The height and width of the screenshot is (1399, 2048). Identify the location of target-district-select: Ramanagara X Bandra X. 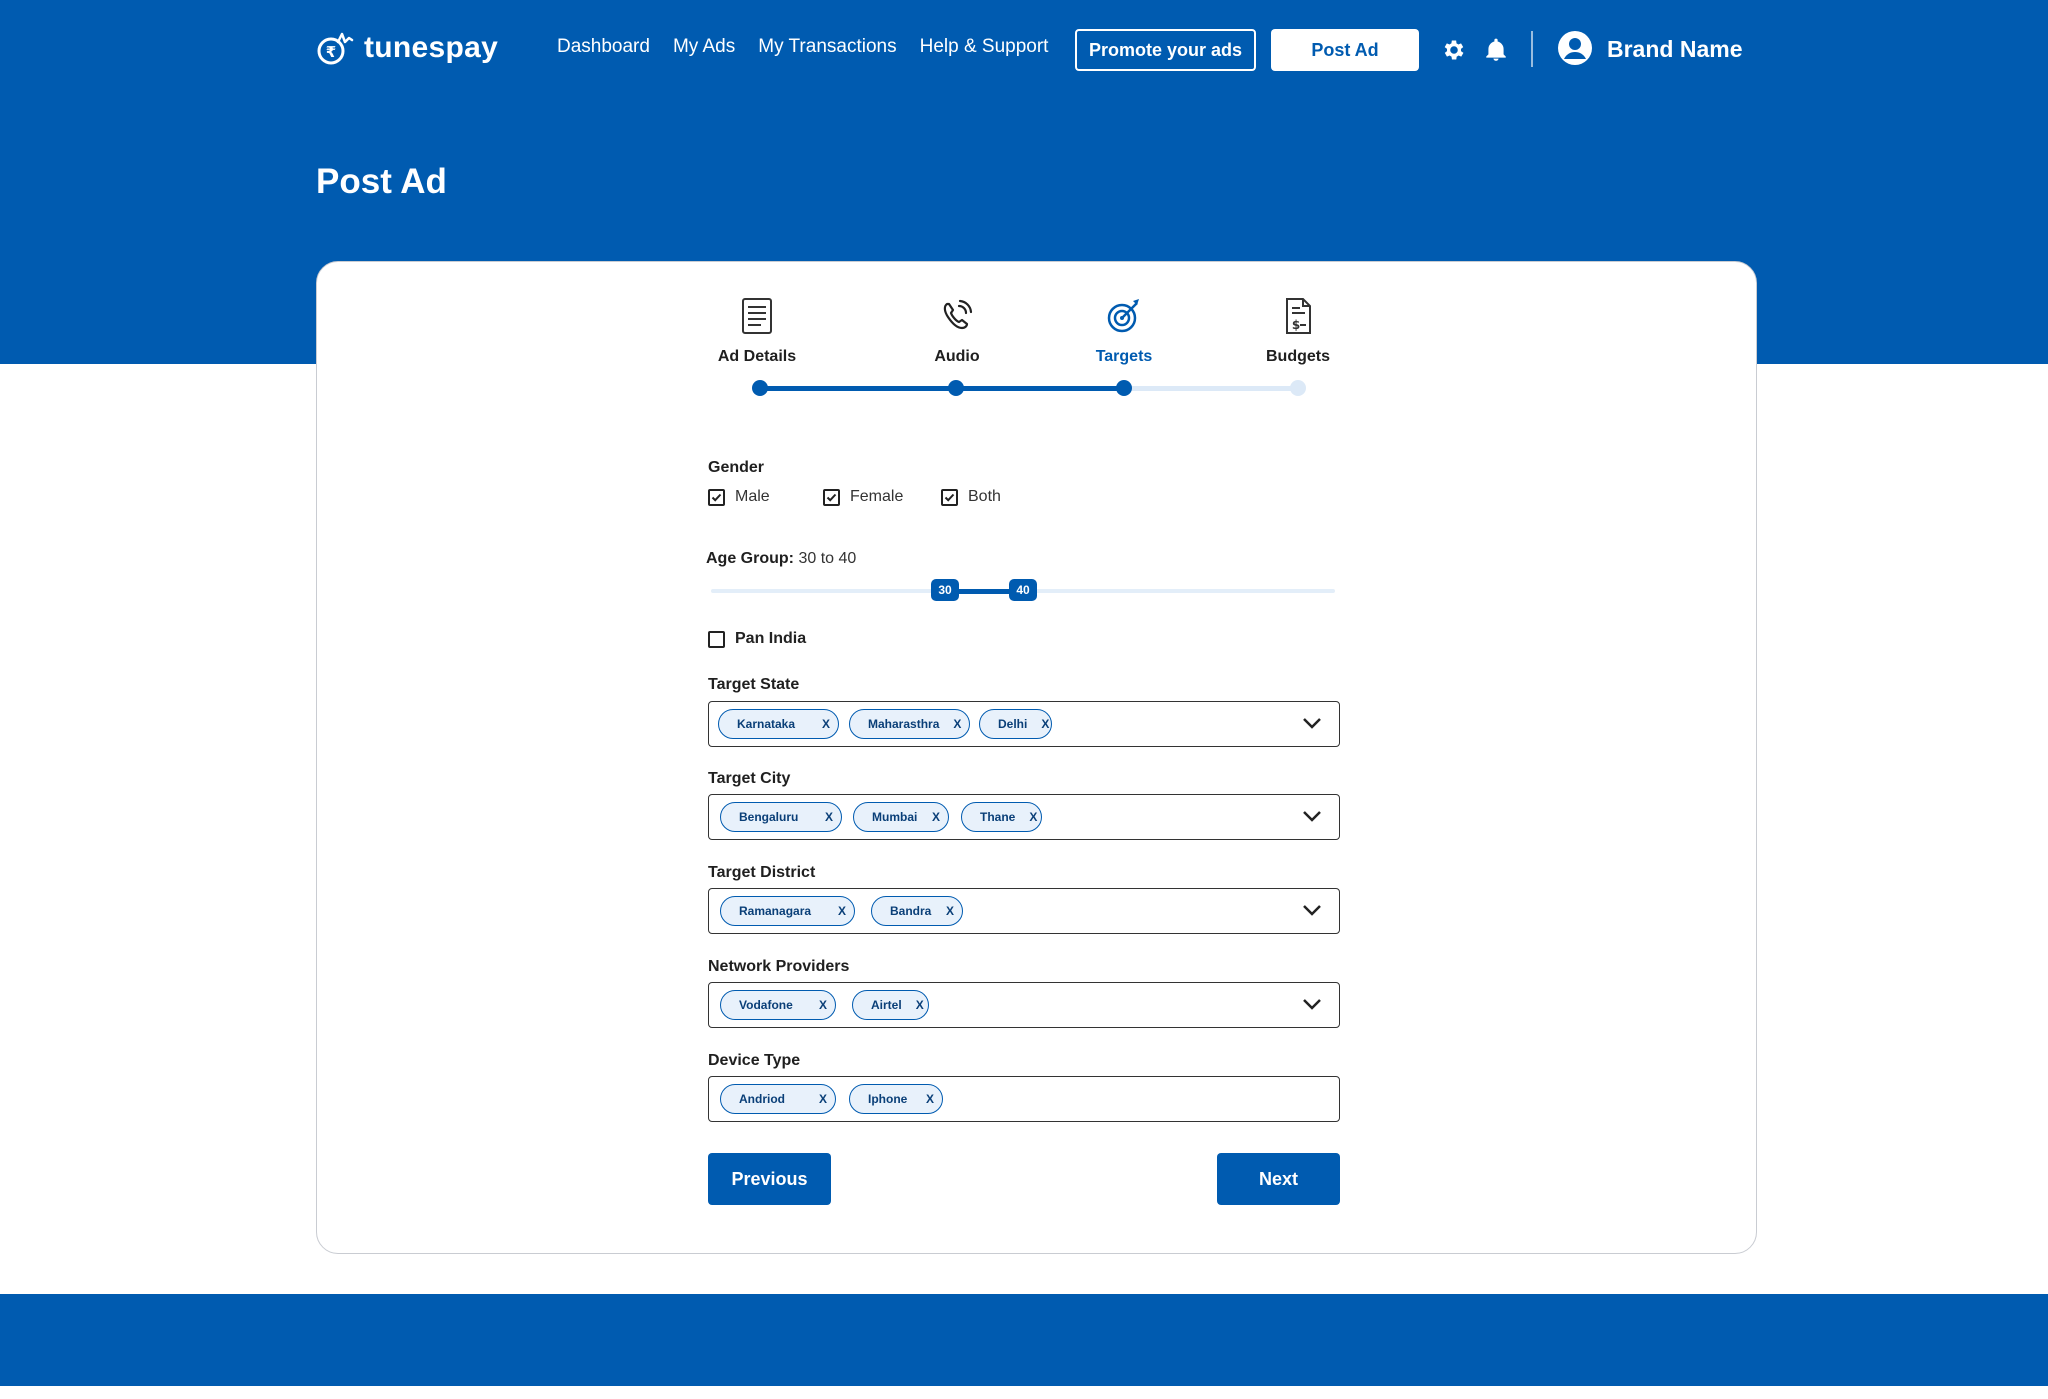
(1024, 911).